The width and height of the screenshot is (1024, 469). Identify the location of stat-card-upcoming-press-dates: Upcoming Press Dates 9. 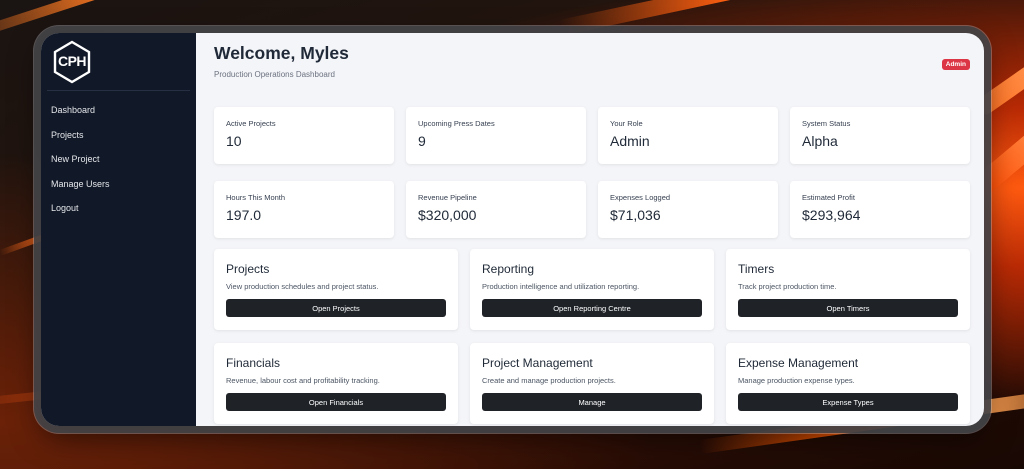
(496, 135).